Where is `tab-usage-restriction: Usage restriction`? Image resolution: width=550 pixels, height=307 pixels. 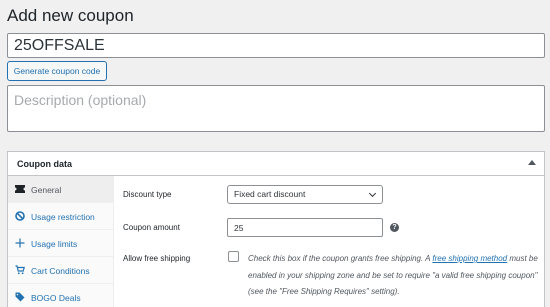
tab-usage-restriction: Usage restriction is located at coordinates (60, 216).